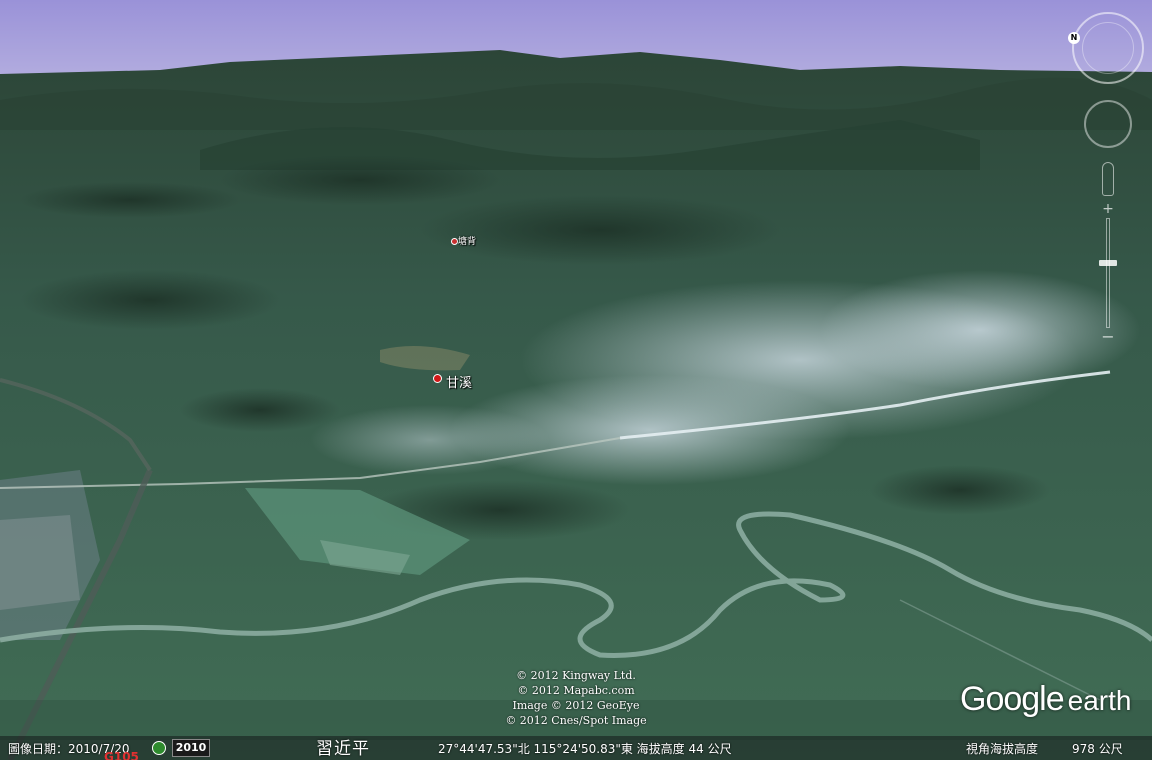 This screenshot has height=760, width=1152. Describe the element at coordinates (576, 675) in the screenshot. I see `copyright-line: © 2012 Kingway Ltd.` at that location.